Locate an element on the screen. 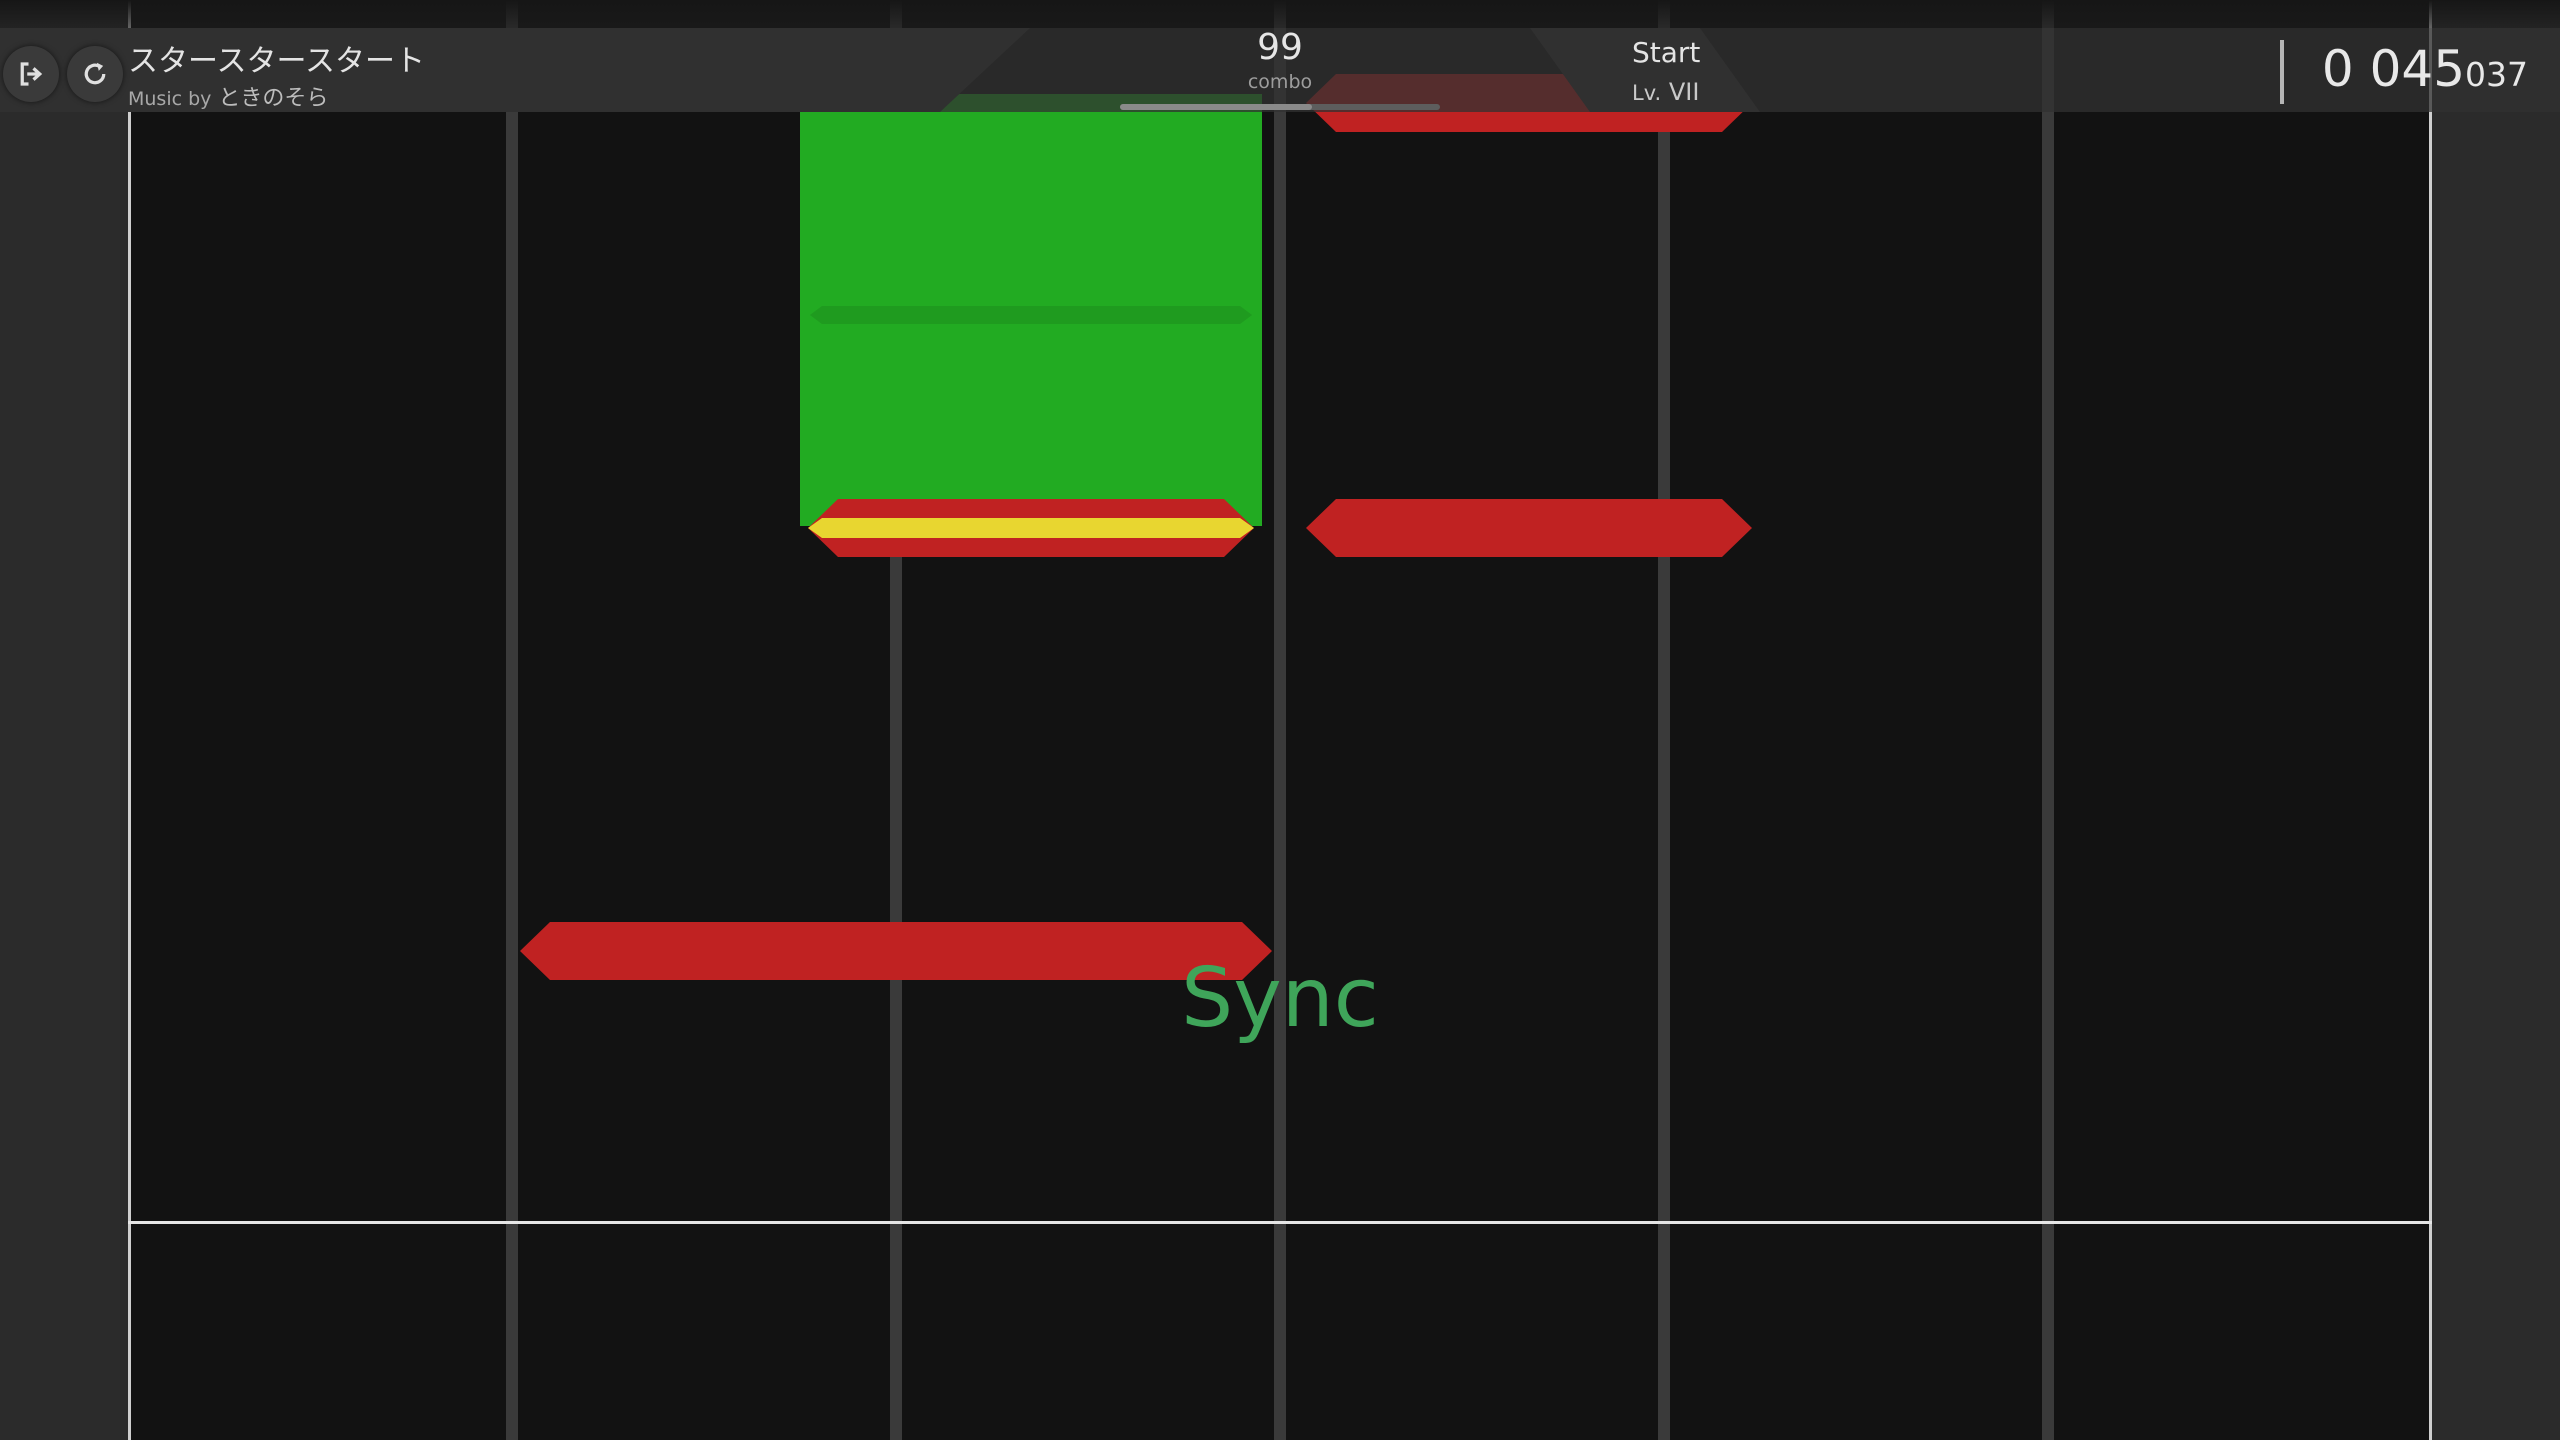 The image size is (2560, 1440). combo-count: 99 is located at coordinates (1280, 47).